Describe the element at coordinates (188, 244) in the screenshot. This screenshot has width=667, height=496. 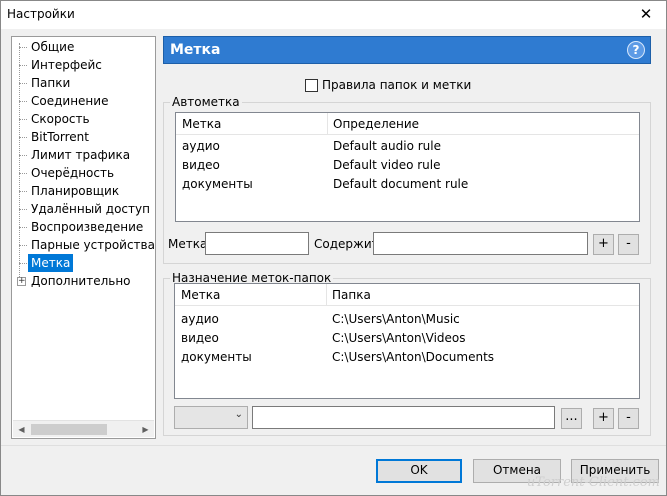
I see `label-field-label: Метка` at that location.